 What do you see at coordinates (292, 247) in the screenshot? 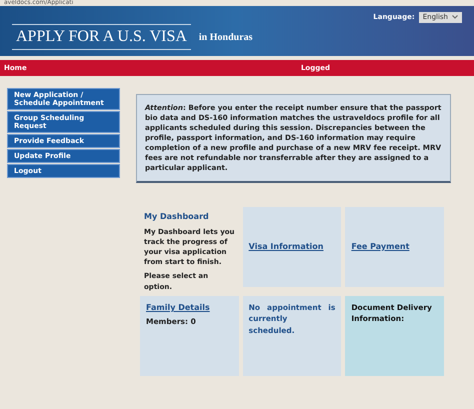
I see `tile-link: Visa Information` at bounding box center [292, 247].